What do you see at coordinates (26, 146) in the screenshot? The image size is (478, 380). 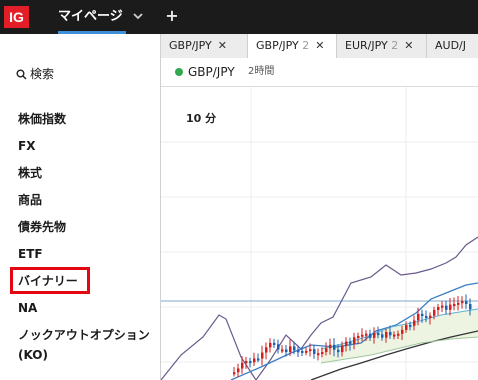 I see `sidebar-item-fx: FX` at bounding box center [26, 146].